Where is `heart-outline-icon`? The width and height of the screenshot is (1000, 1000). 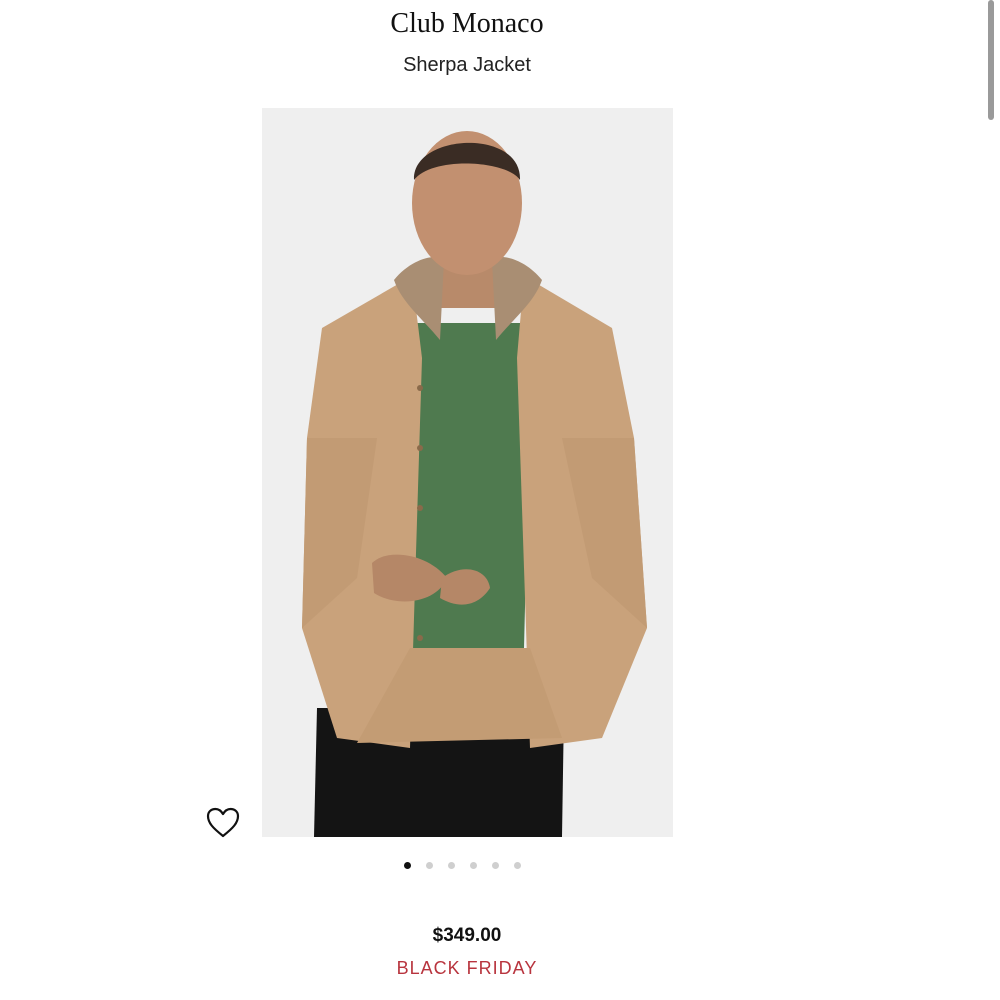
heart-outline-icon is located at coordinates (223, 822).